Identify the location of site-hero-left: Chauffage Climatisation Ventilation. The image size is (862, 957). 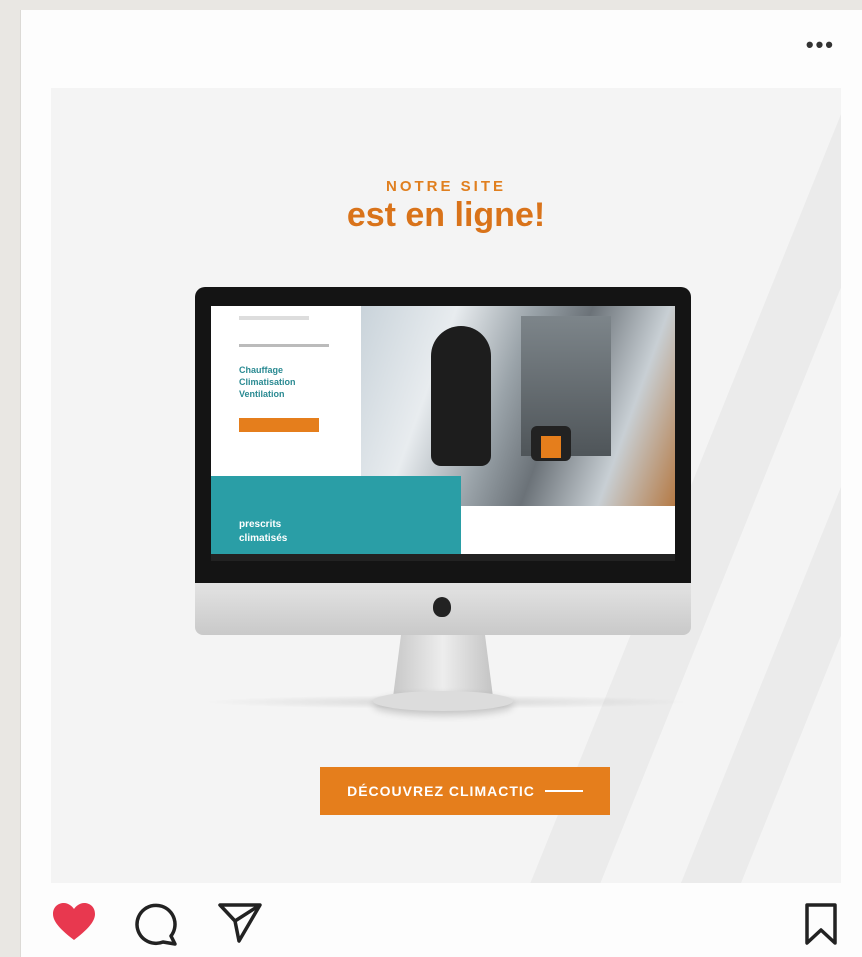
(286, 396).